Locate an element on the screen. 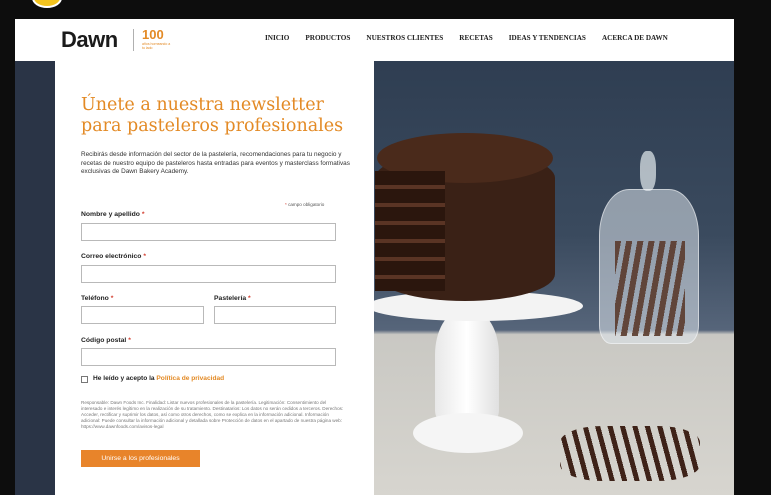 This screenshot has width=771, height=495. name-input is located at coordinates (208, 232).